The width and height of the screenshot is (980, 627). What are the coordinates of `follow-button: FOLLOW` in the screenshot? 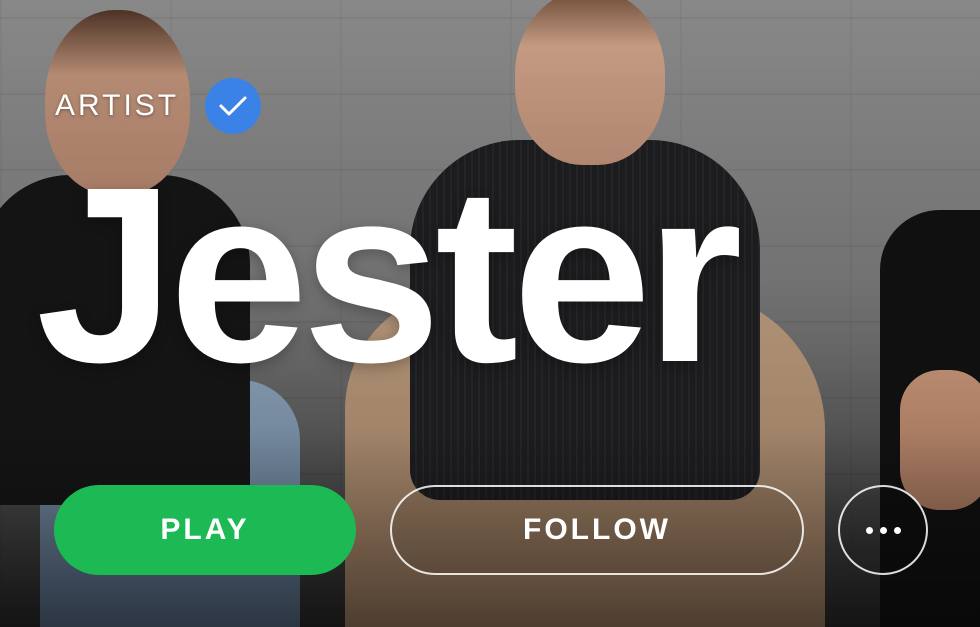 It's located at (597, 530).